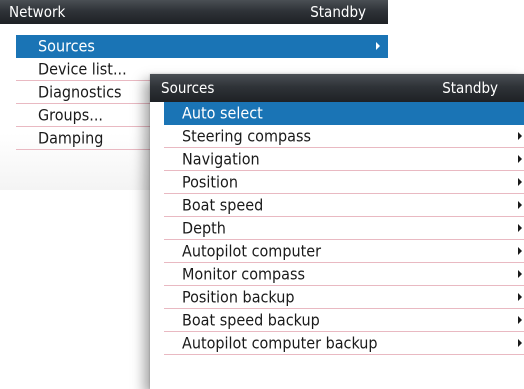 Image resolution: width=524 pixels, height=389 pixels. What do you see at coordinates (344, 274) in the screenshot?
I see `sources-menu-item-monitor-compass: Monitor compass` at bounding box center [344, 274].